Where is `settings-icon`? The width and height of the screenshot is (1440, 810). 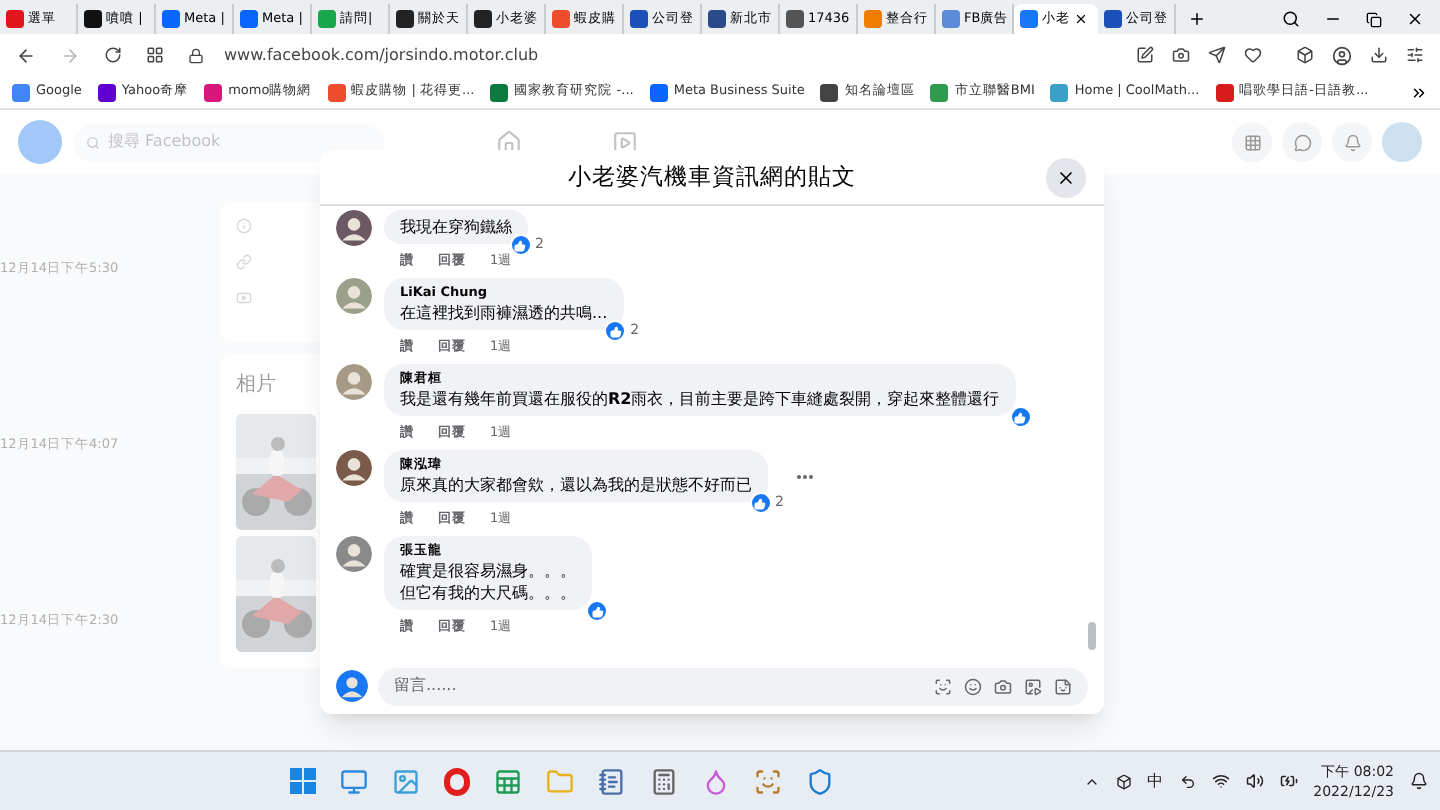
settings-icon is located at coordinates (1415, 55).